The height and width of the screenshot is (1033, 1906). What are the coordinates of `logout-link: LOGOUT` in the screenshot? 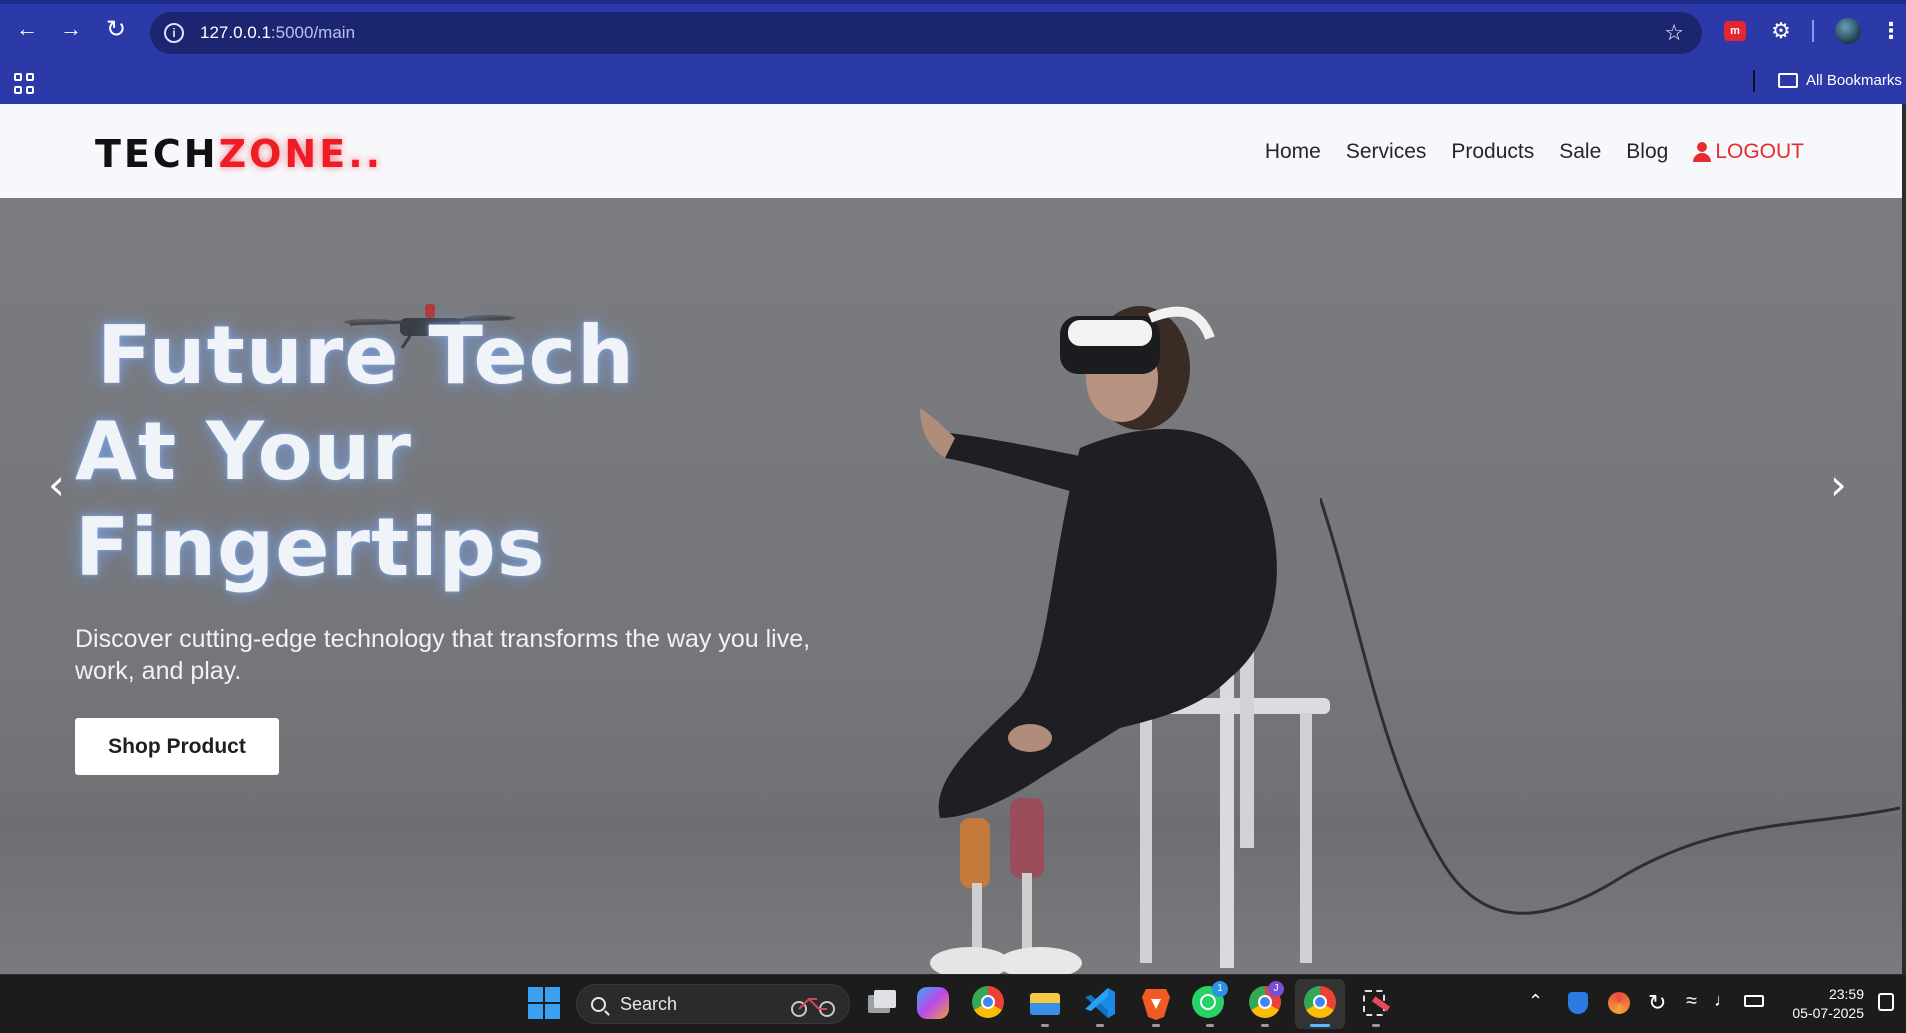 It's located at (1748, 152).